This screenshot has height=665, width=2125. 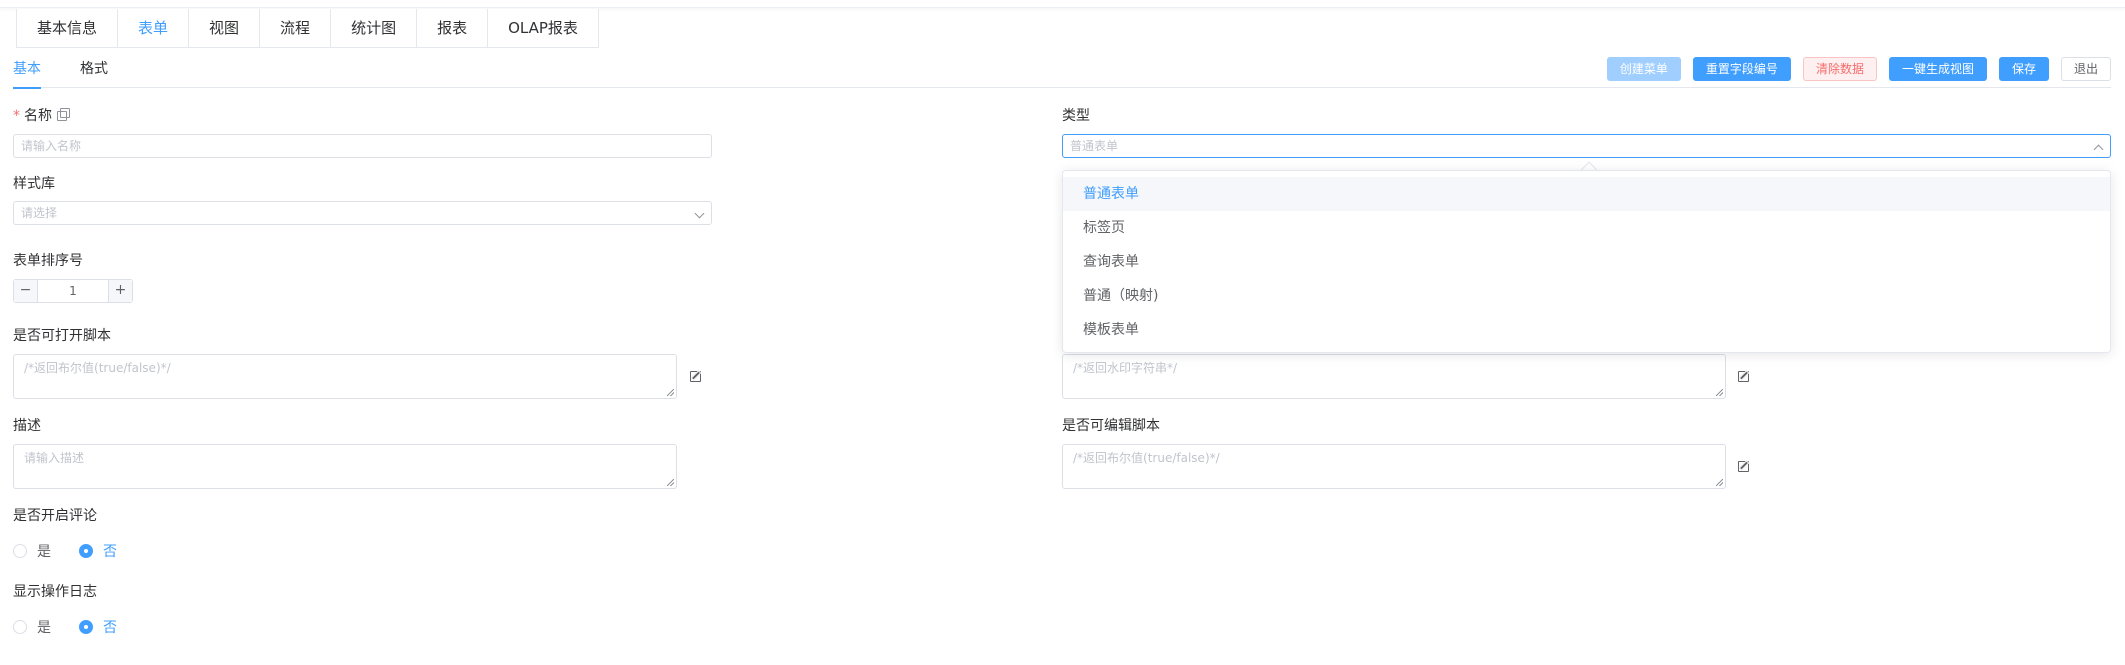 I want to click on main-tabs: 基本信息 表单 视图 流程 统计图 报表 OLAP报表, so click(x=307, y=28).